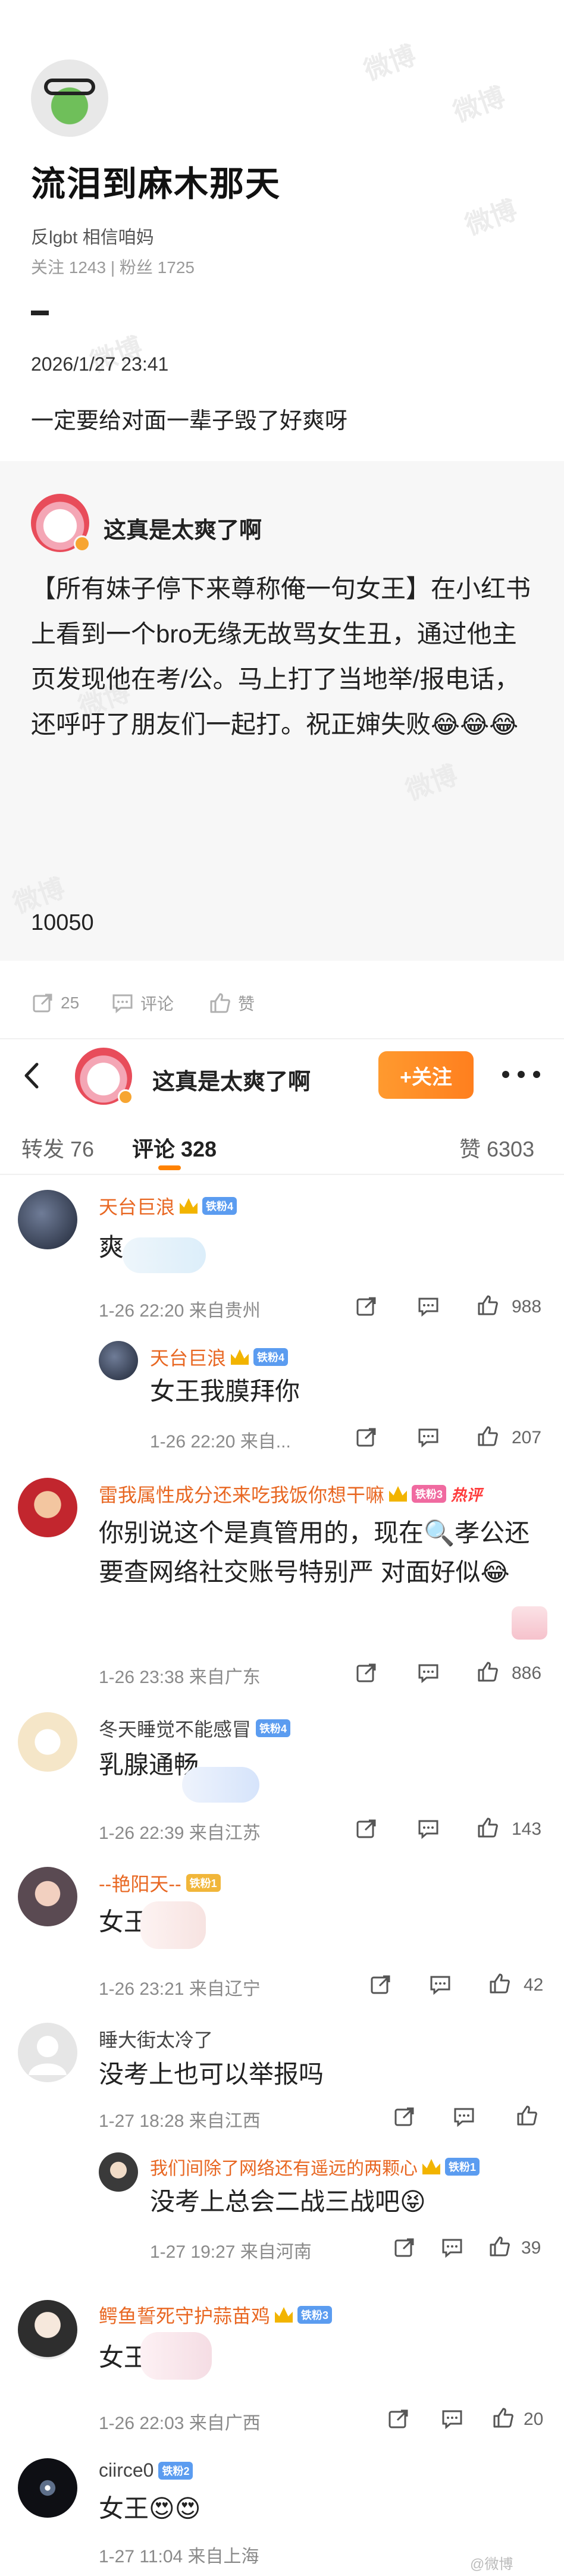 The width and height of the screenshot is (564, 2576). I want to click on like-count: 988, so click(527, 1307).